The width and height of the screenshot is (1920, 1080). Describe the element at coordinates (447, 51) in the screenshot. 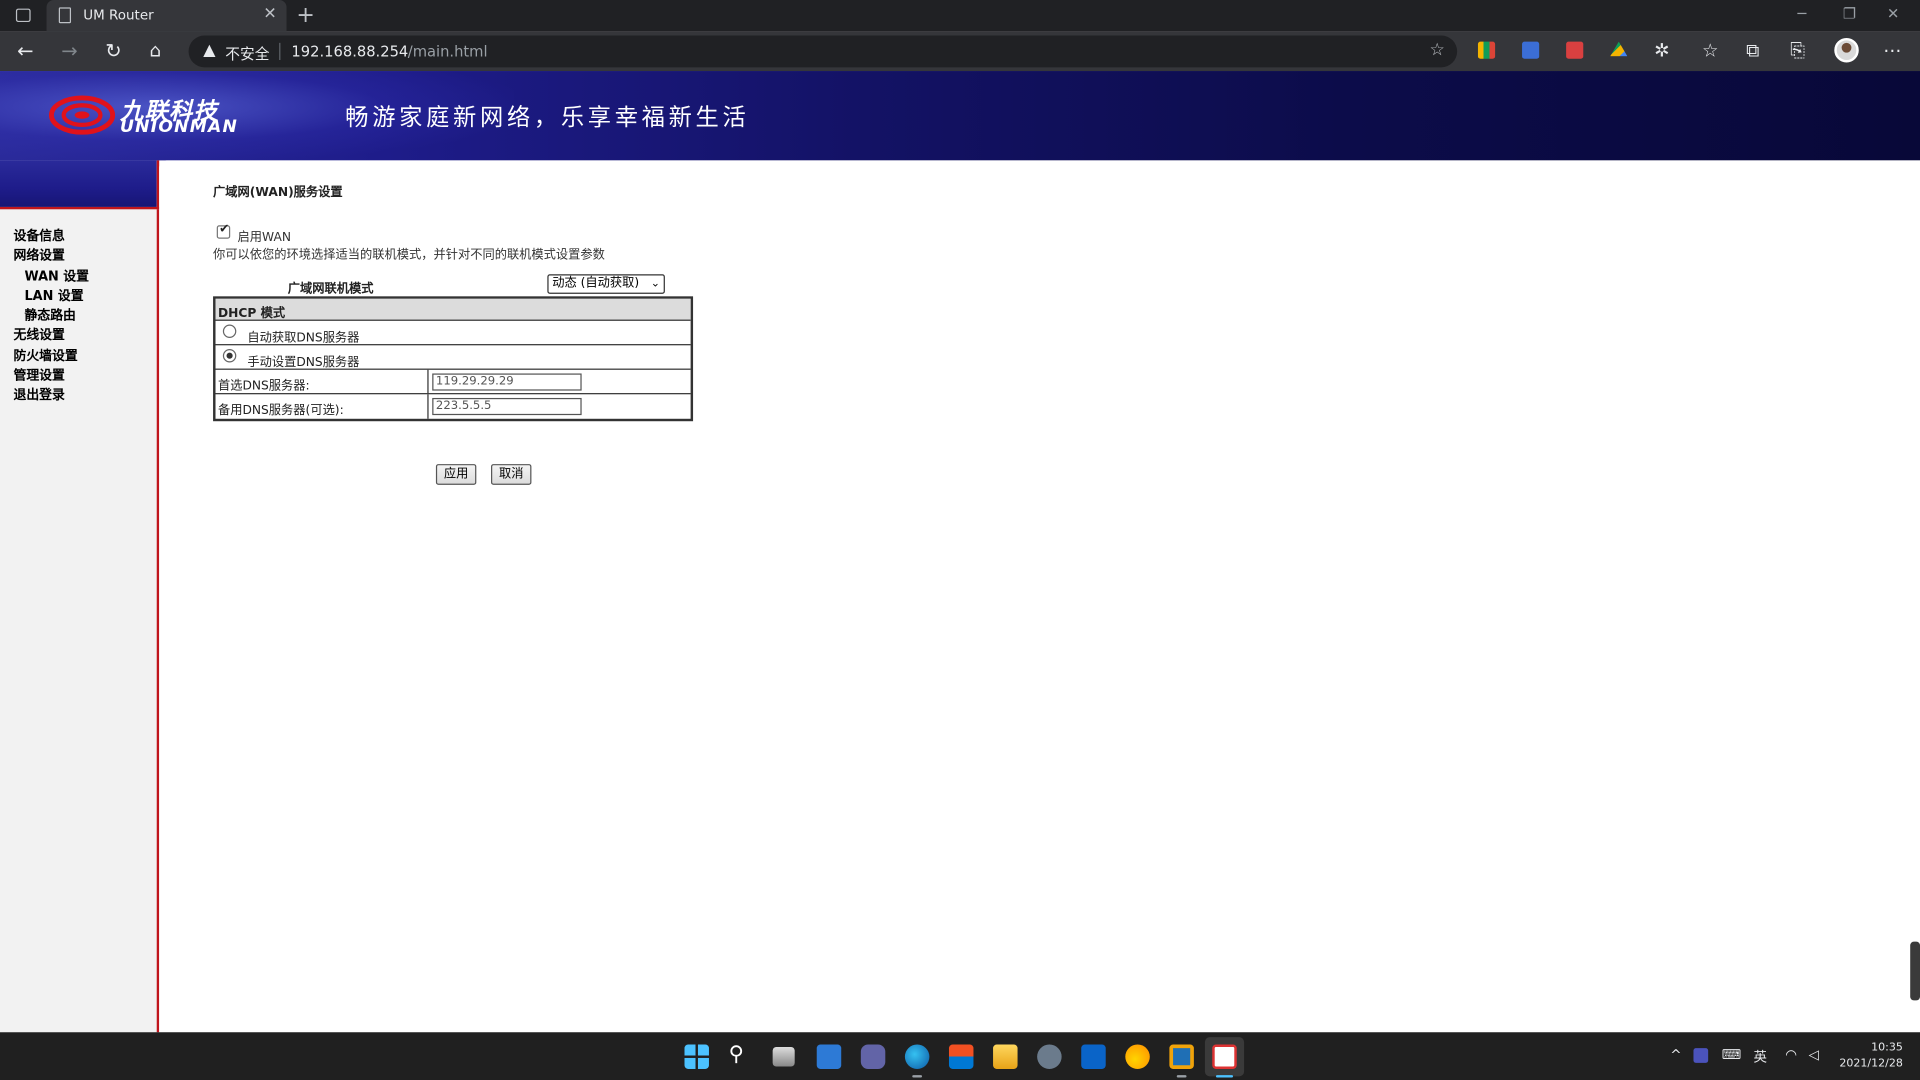

I see `url-path: /main.html` at that location.